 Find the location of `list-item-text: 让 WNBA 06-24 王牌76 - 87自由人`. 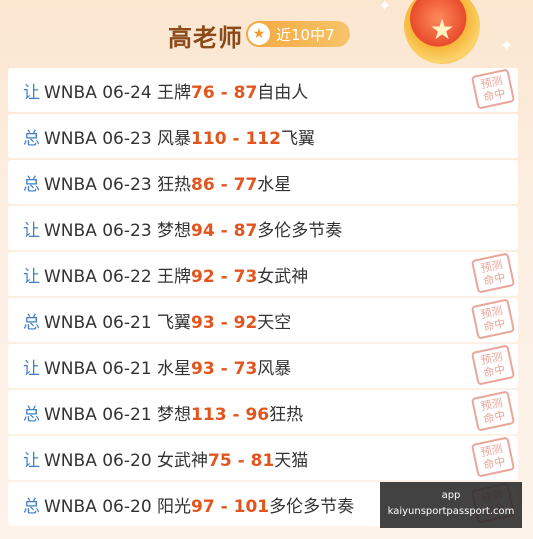

list-item-text: 让 WNBA 06-24 王牌76 - 87自由人 is located at coordinates (165, 90).